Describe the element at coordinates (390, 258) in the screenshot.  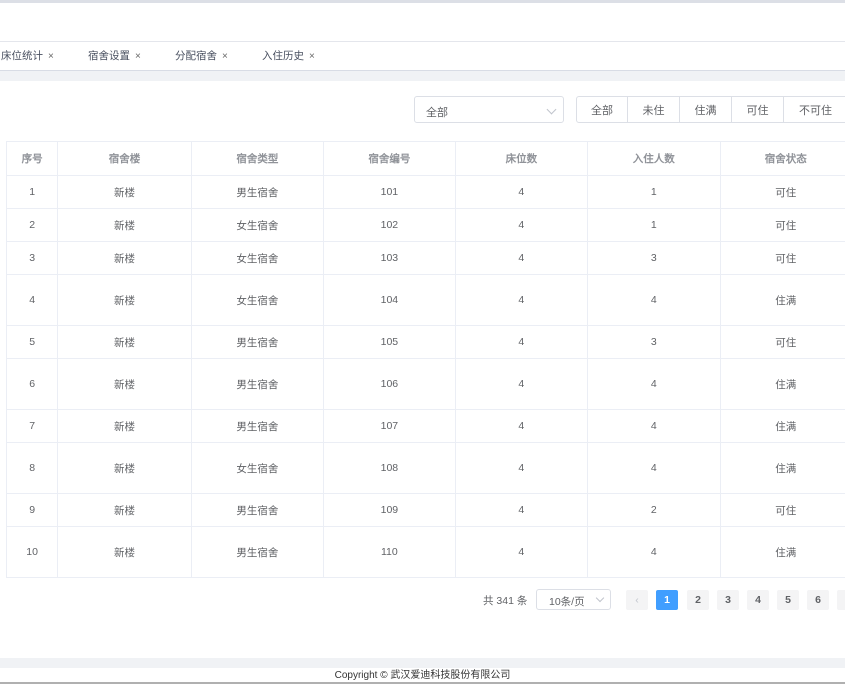
I see `cell-dorm-number: 103` at that location.